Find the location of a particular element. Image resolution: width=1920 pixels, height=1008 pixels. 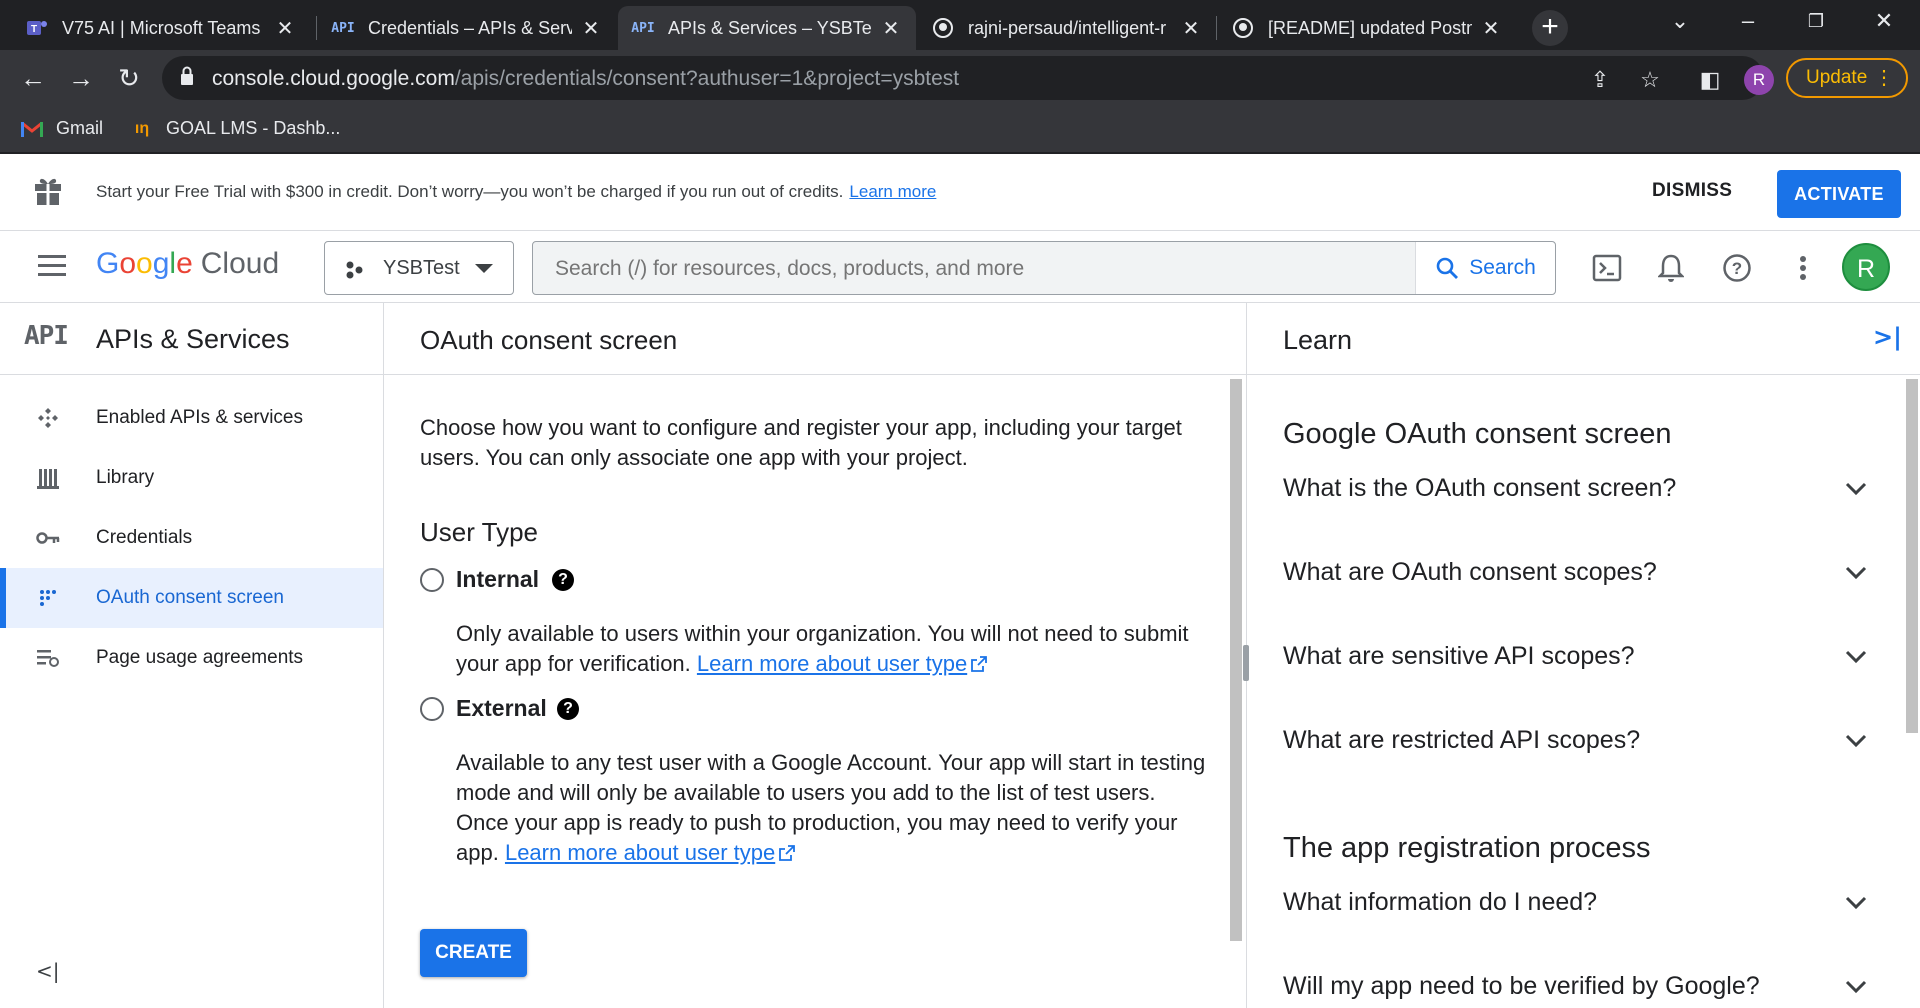

cloud-shell-icon is located at coordinates (1607, 268).